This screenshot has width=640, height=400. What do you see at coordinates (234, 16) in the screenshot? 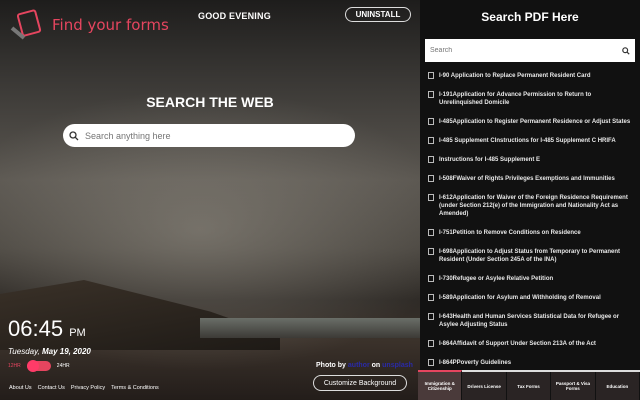
I see `greeting: GOOD EVENING` at bounding box center [234, 16].